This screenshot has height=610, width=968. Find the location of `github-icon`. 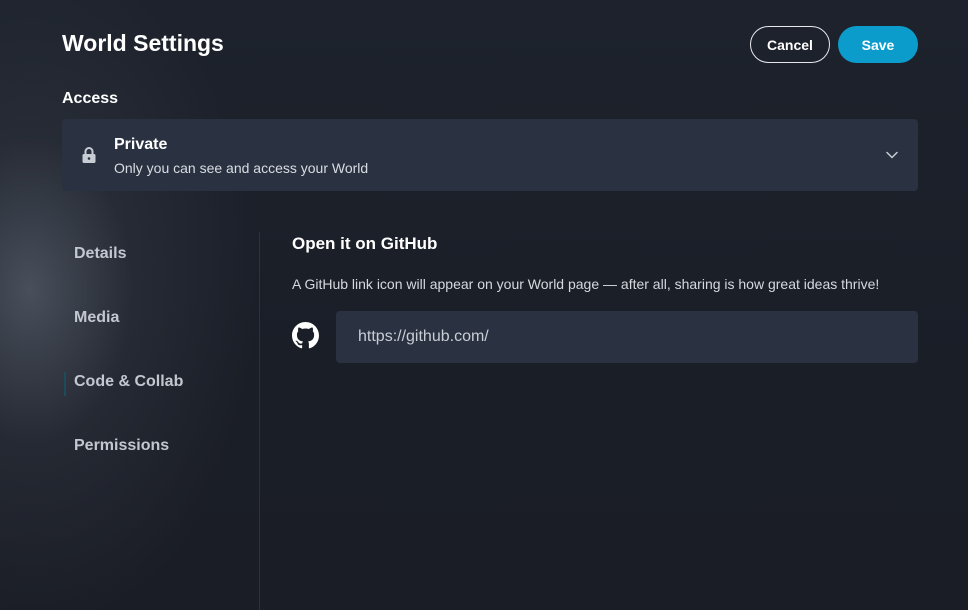

github-icon is located at coordinates (305, 335).